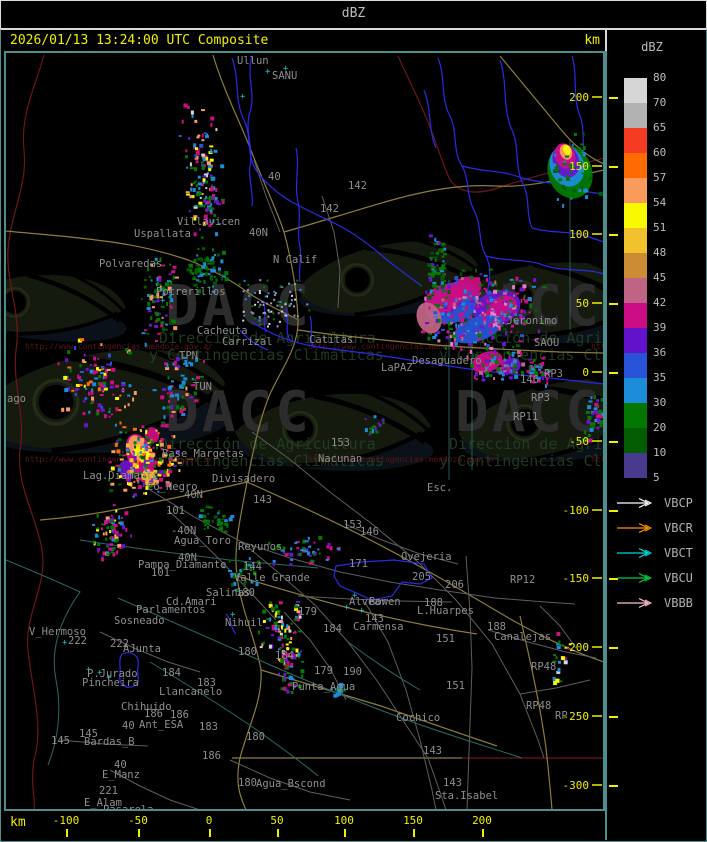 The width and height of the screenshot is (707, 842). Describe the element at coordinates (16, 399) in the screenshot. I see `map-label: ago` at that location.